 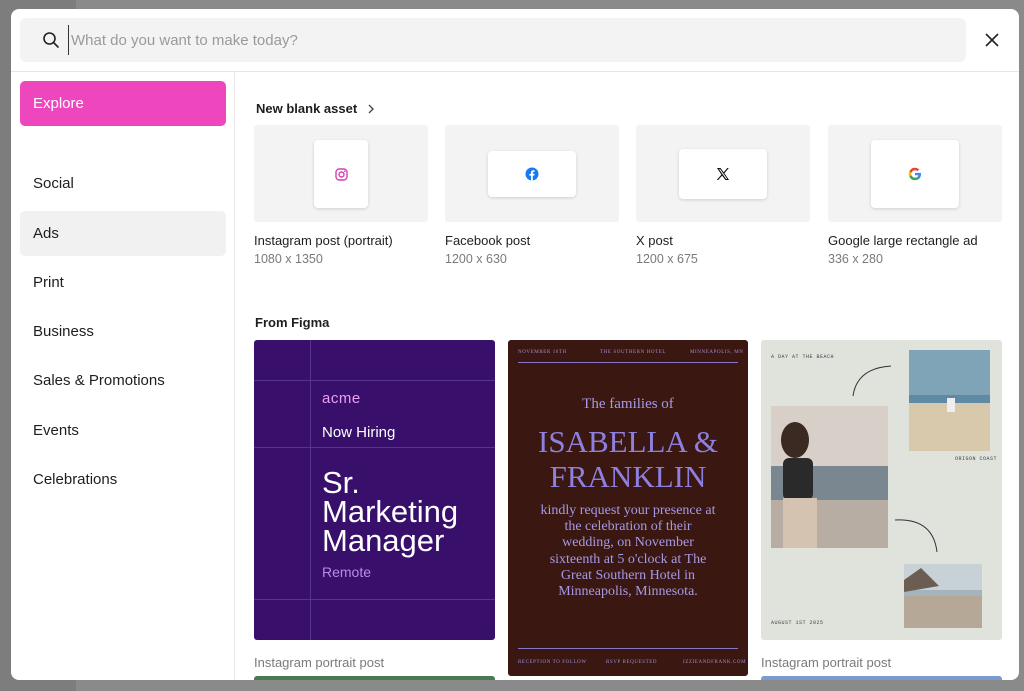 I want to click on invite-venue-label: THE SOUTHERN HOTEL, so click(x=633, y=352).